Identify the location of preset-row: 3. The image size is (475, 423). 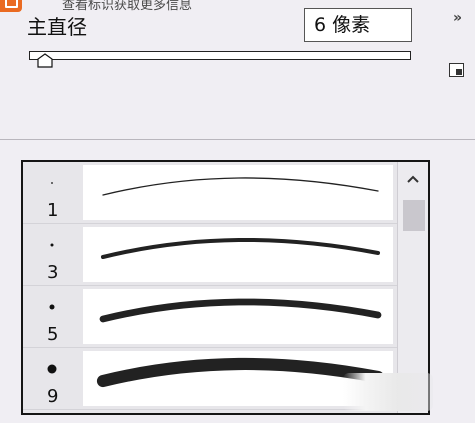
(210, 255).